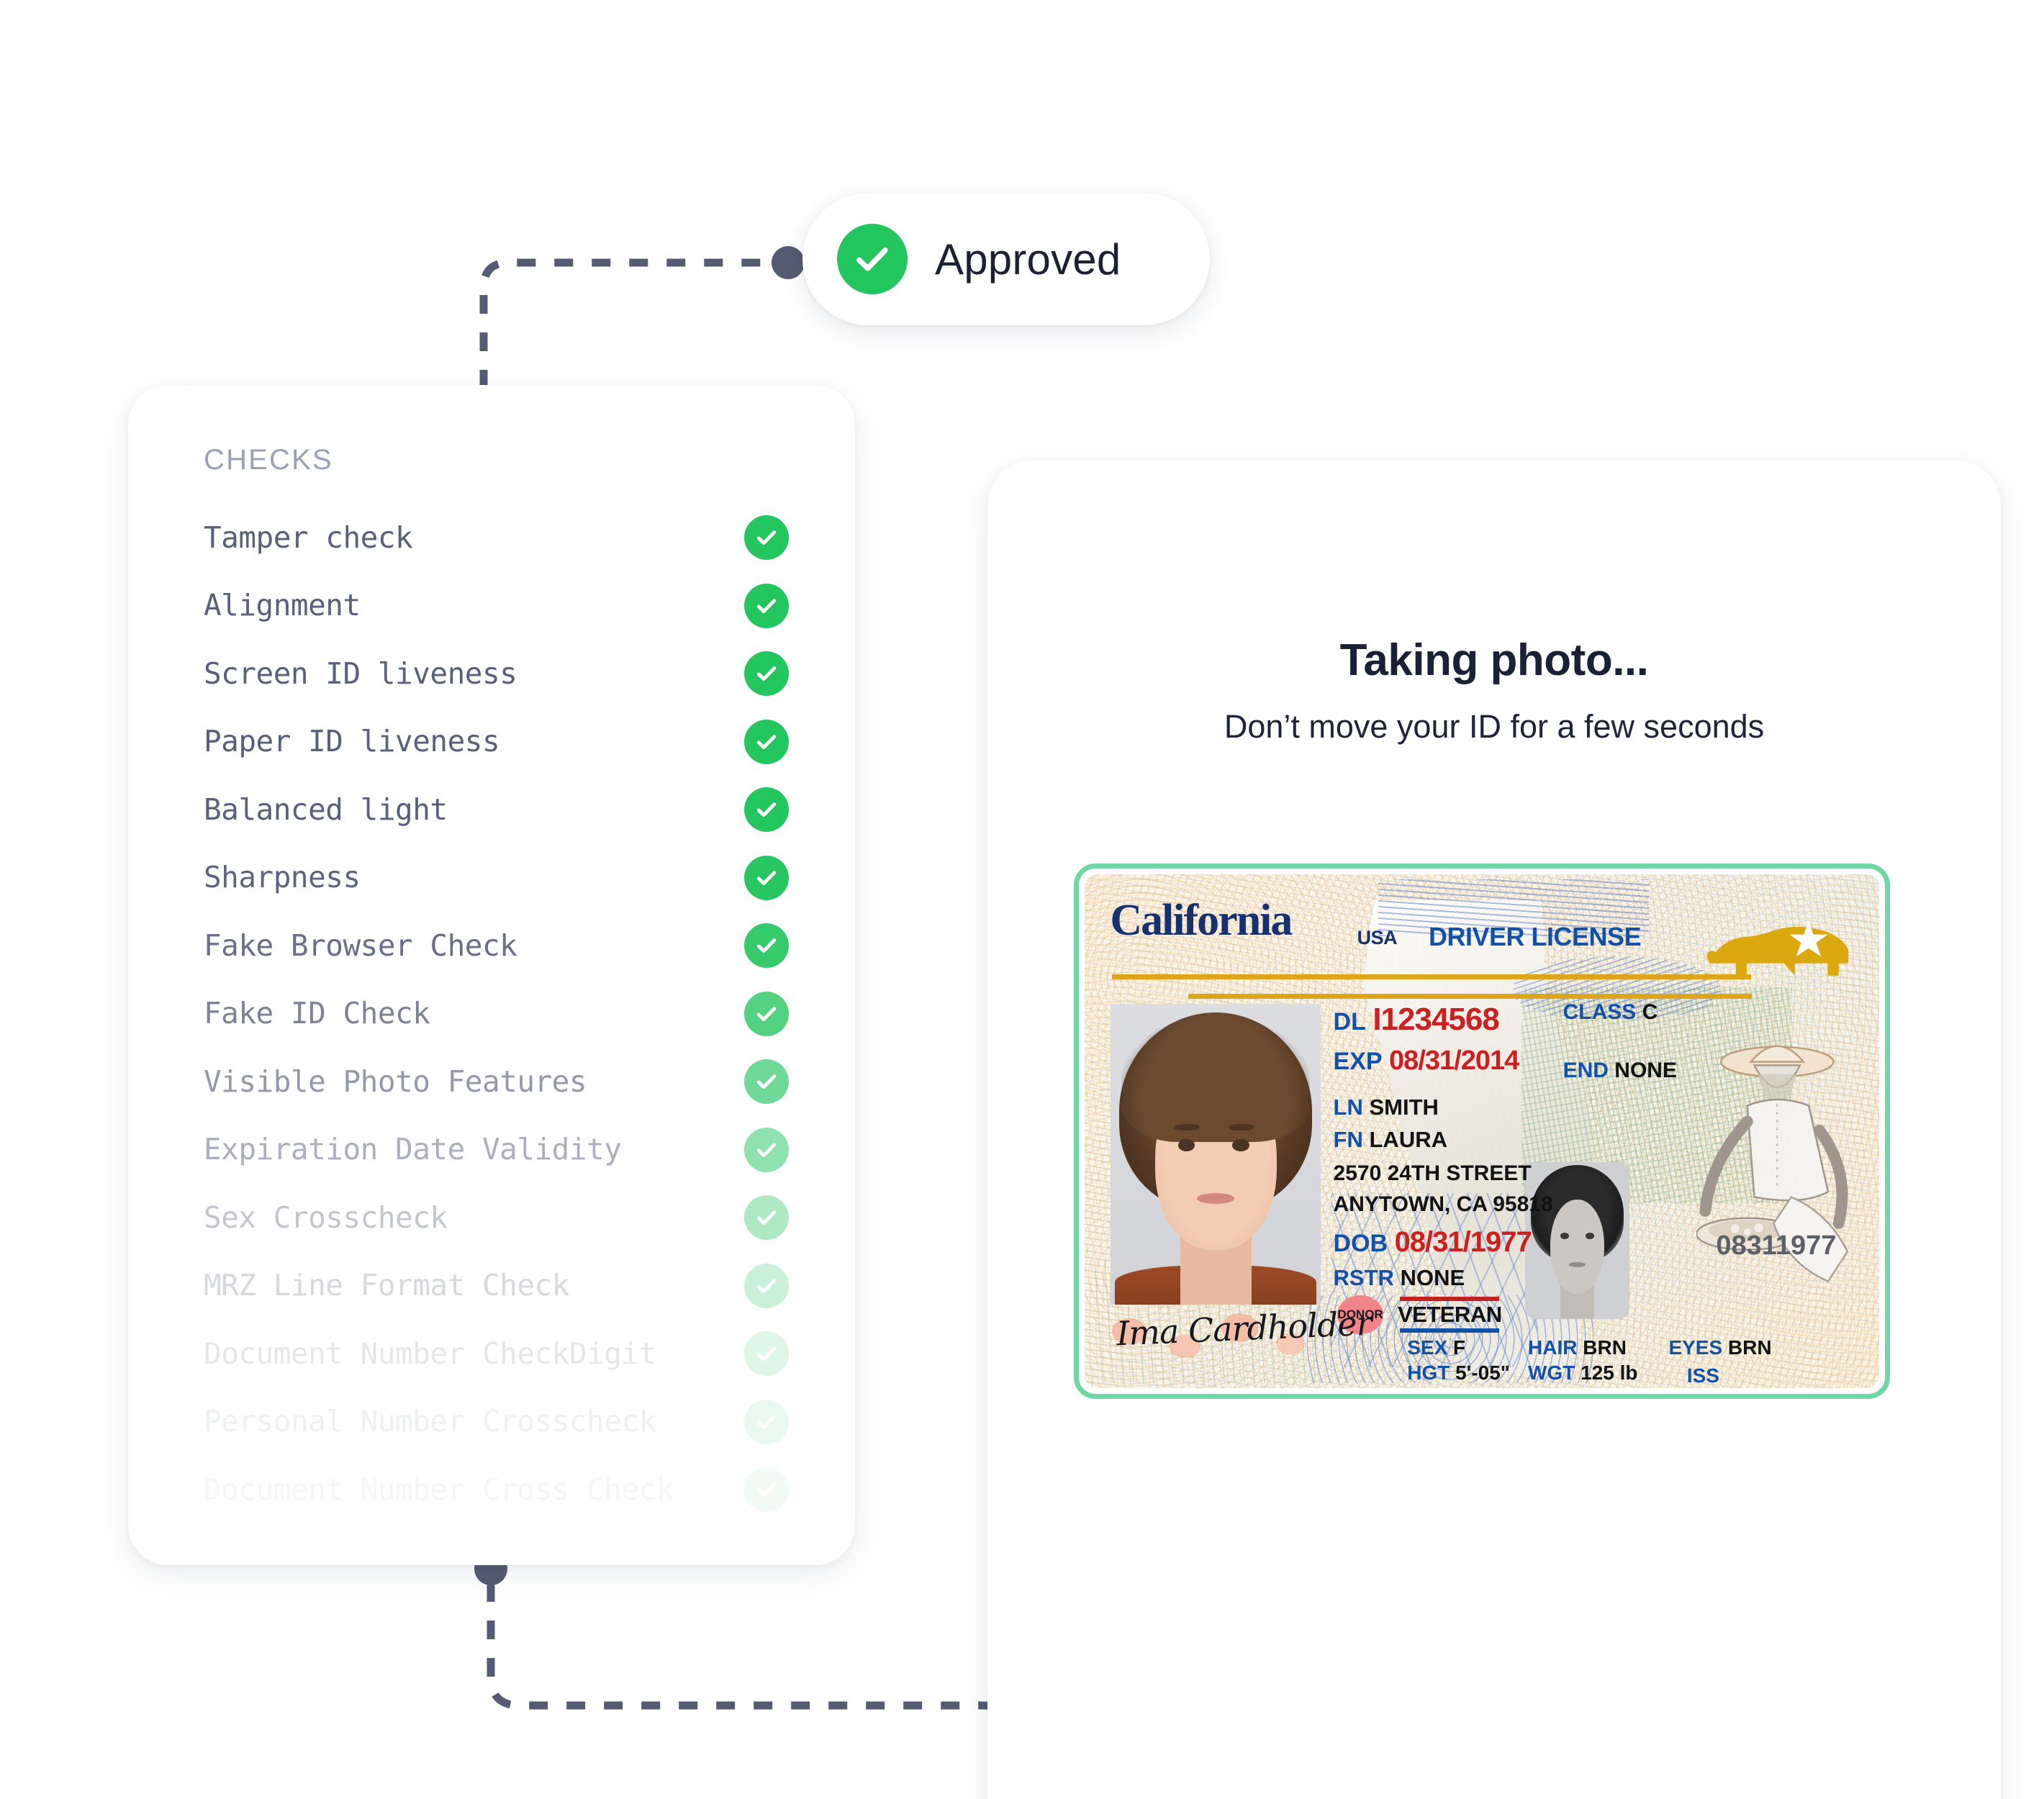 Image resolution: width=2044 pixels, height=1799 pixels. Describe the element at coordinates (1450, 1314) in the screenshot. I see `veteran-badge: VETERAN` at that location.